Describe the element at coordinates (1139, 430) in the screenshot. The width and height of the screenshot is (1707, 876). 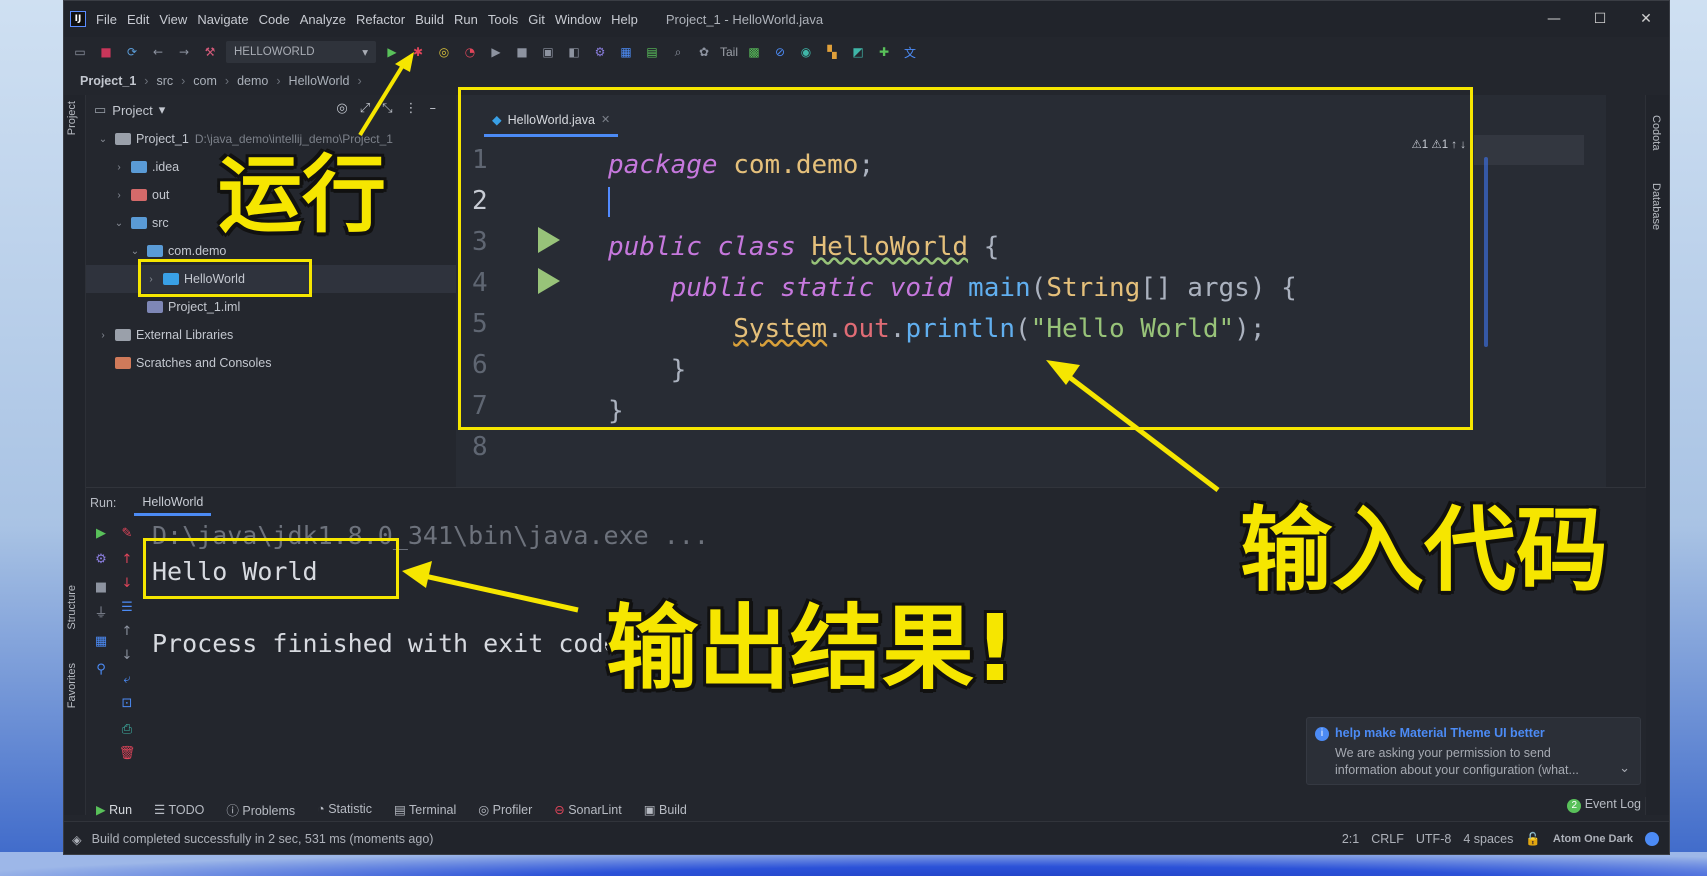
I see `code-arrow` at that location.